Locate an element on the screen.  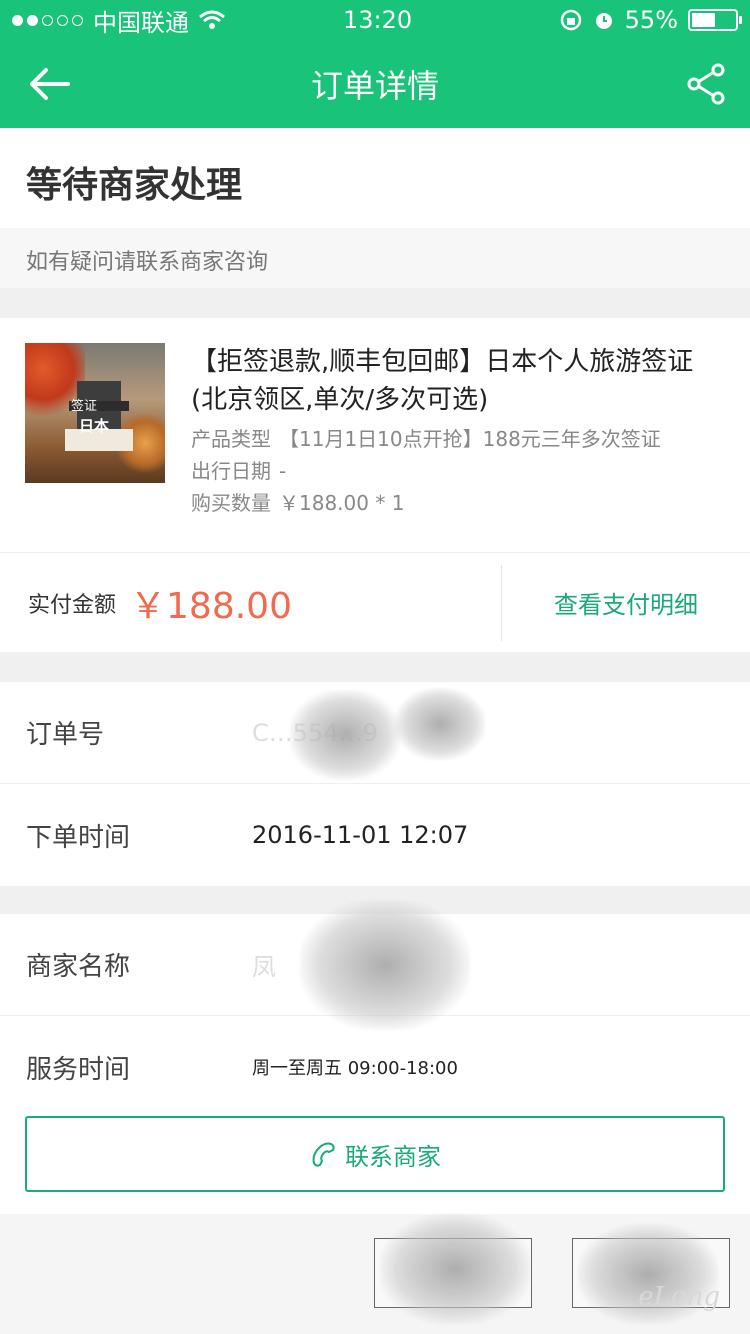
carrier-name: 中国联通 is located at coordinates (141, 22).